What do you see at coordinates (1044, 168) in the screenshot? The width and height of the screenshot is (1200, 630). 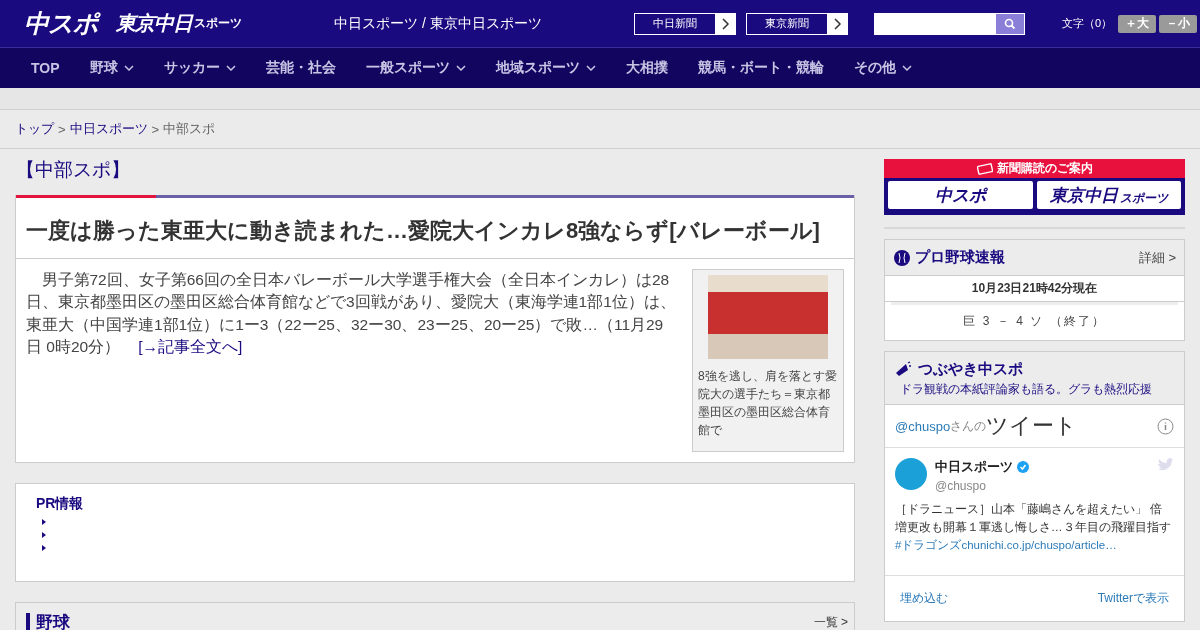 I see `banner-title: 新聞購読のご案内` at bounding box center [1044, 168].